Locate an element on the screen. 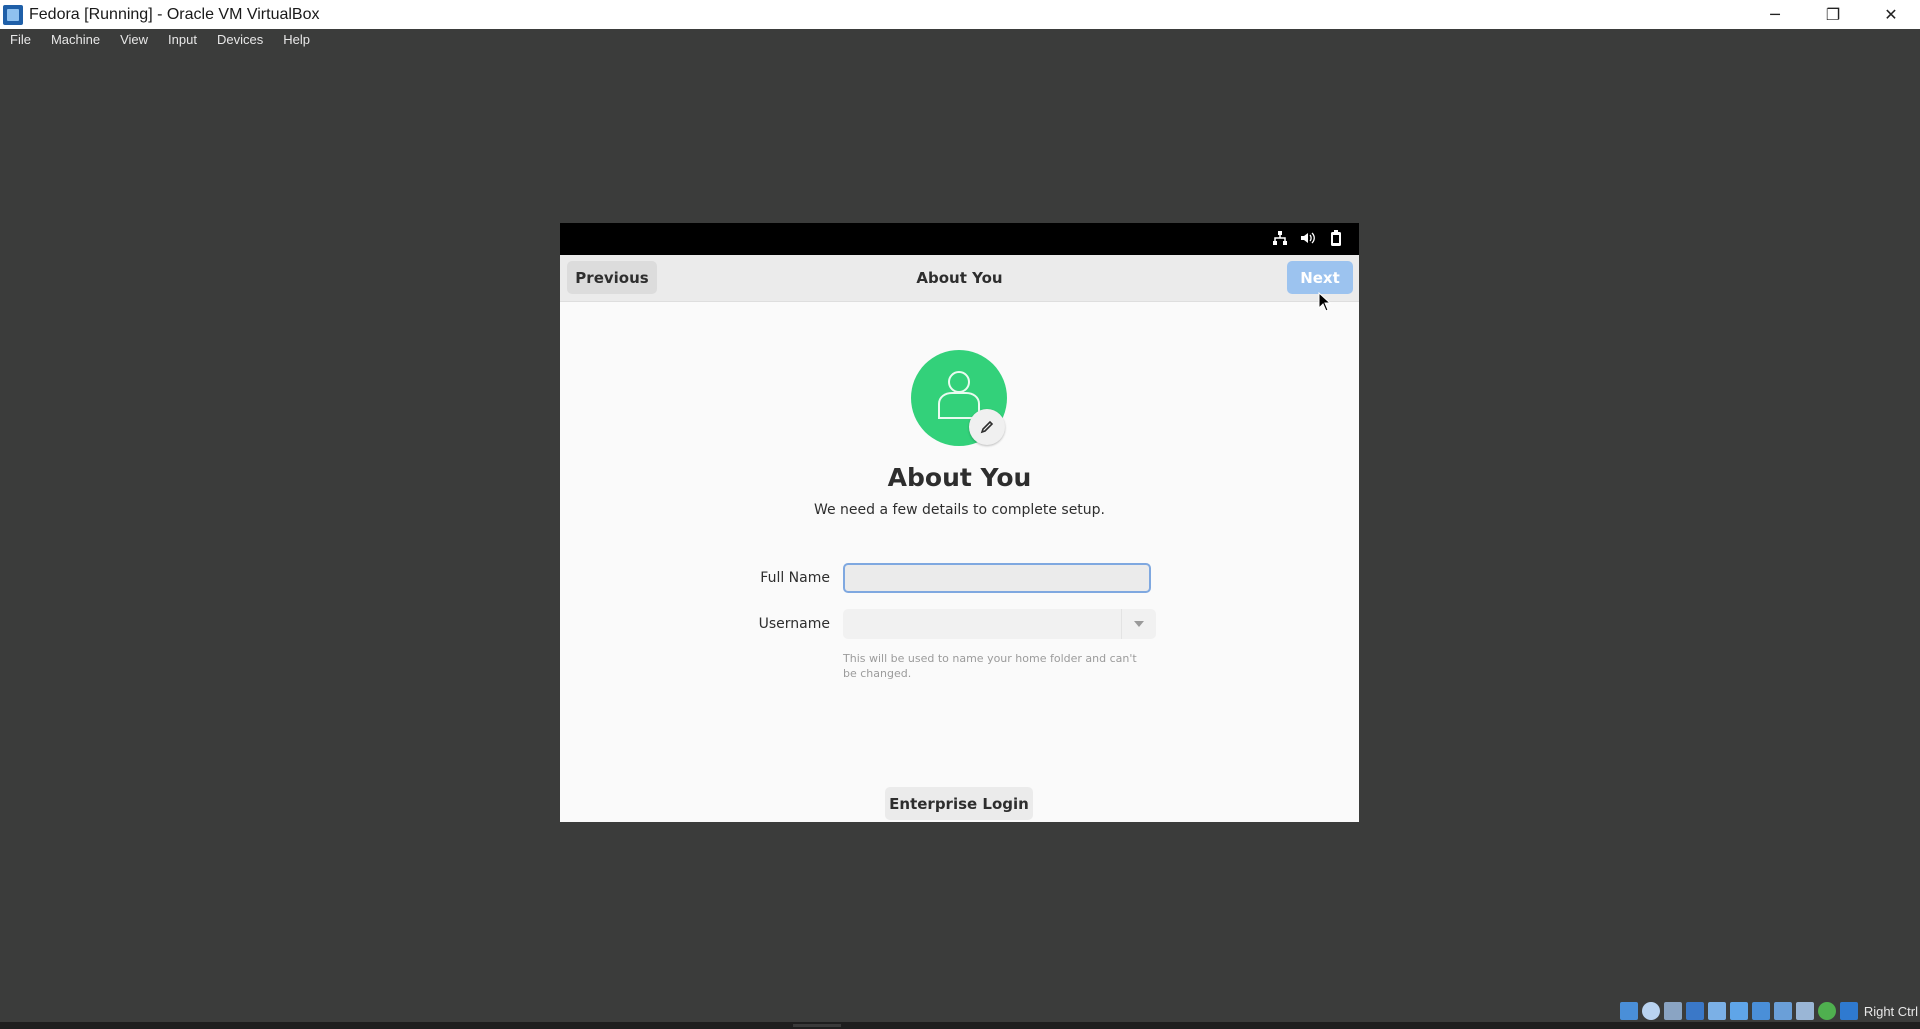  shared-folders-icon is located at coordinates (1738, 1011).